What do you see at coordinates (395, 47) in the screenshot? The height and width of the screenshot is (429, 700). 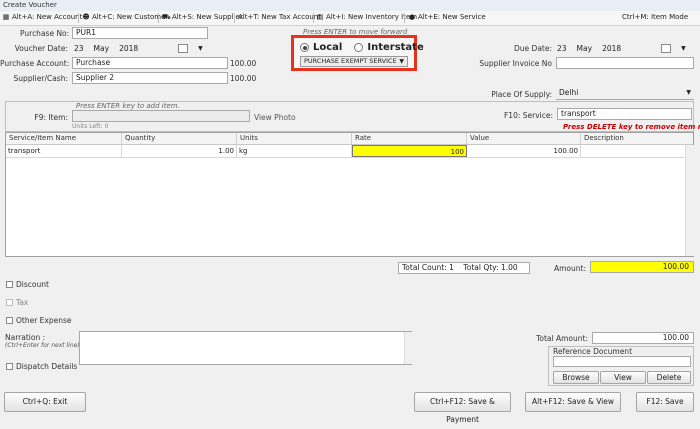 I see `interstate-label: Interstate` at bounding box center [395, 47].